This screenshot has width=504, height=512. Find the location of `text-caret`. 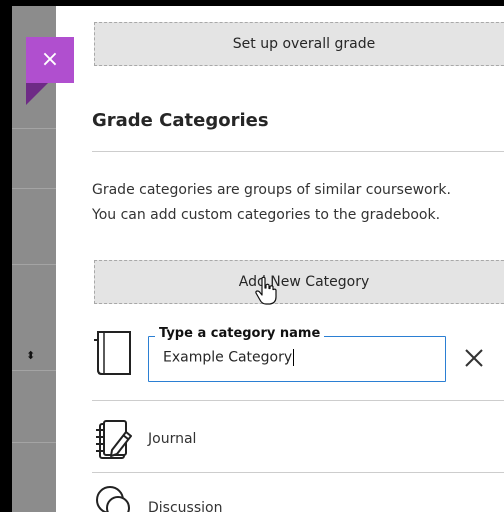

text-caret is located at coordinates (294, 357).